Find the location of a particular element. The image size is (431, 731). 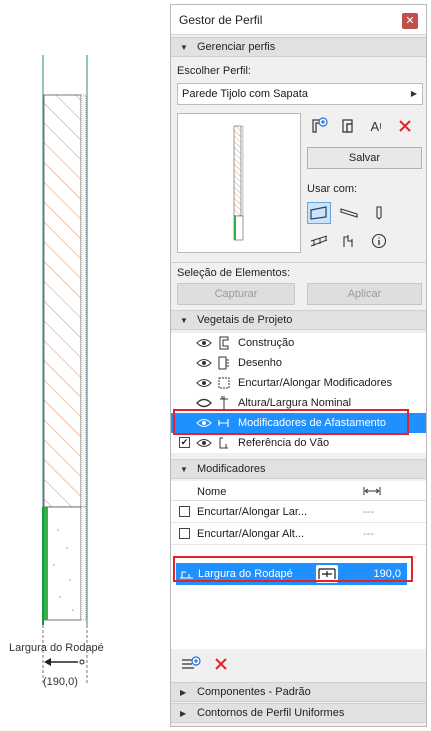

dimension-value: (190,0) is located at coordinates (60, 682).